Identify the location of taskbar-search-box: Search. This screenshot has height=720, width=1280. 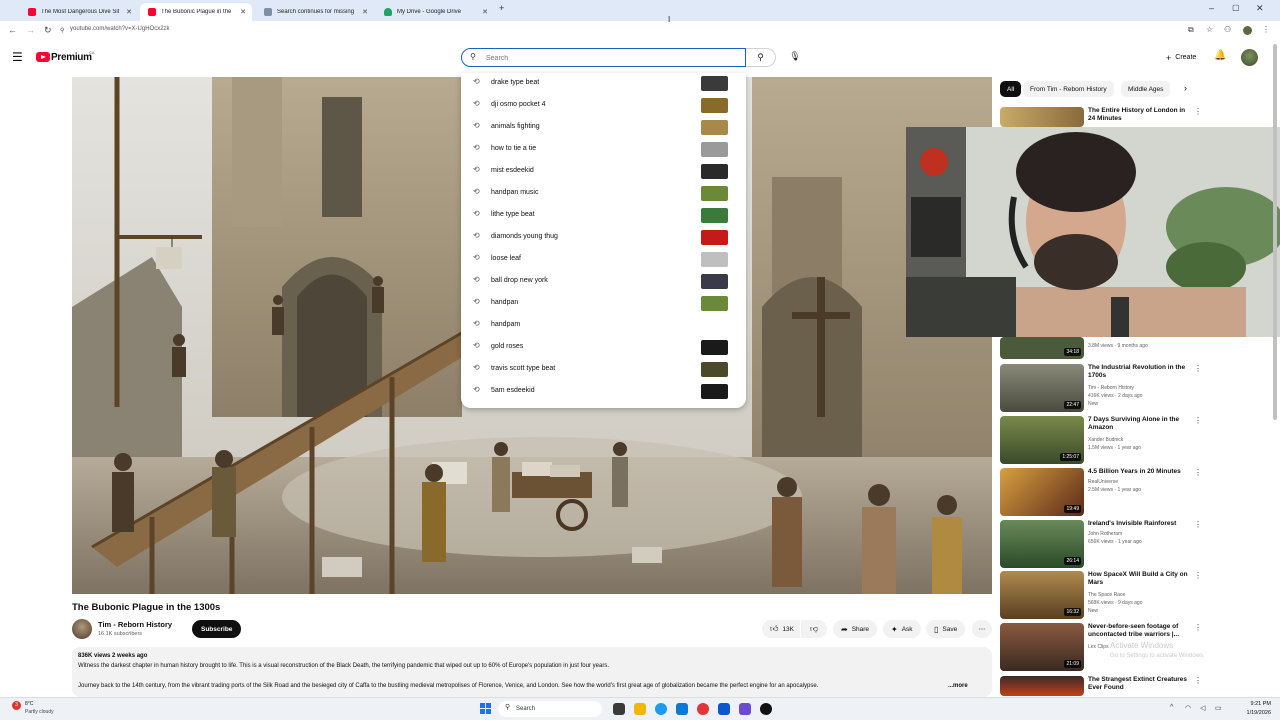
(550, 709).